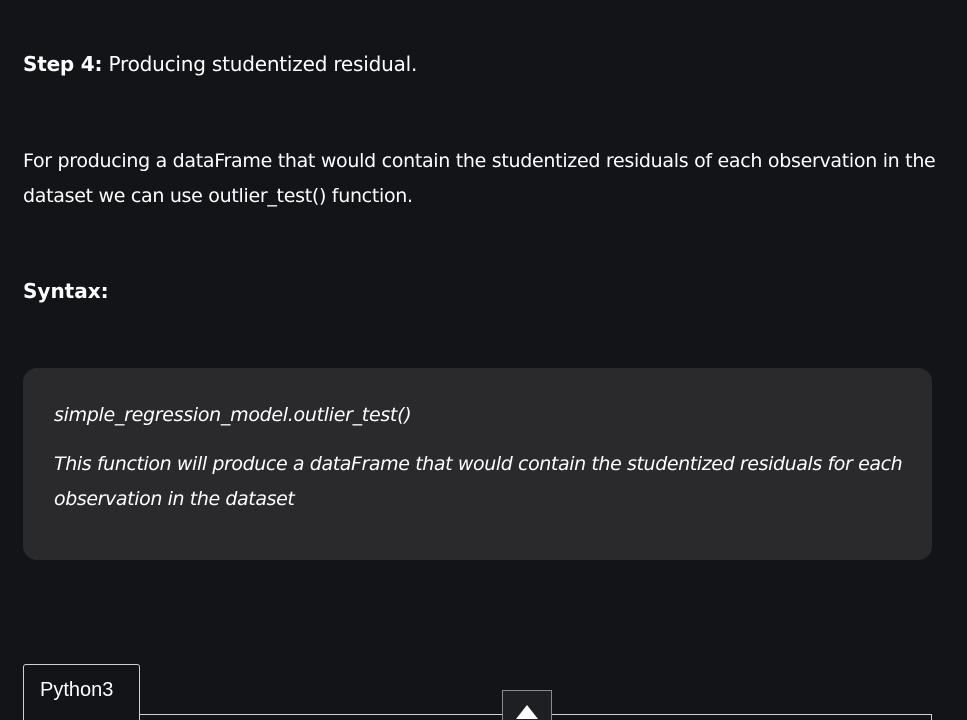 The width and height of the screenshot is (967, 720). I want to click on code-editor-border-right, so click(931, 717).